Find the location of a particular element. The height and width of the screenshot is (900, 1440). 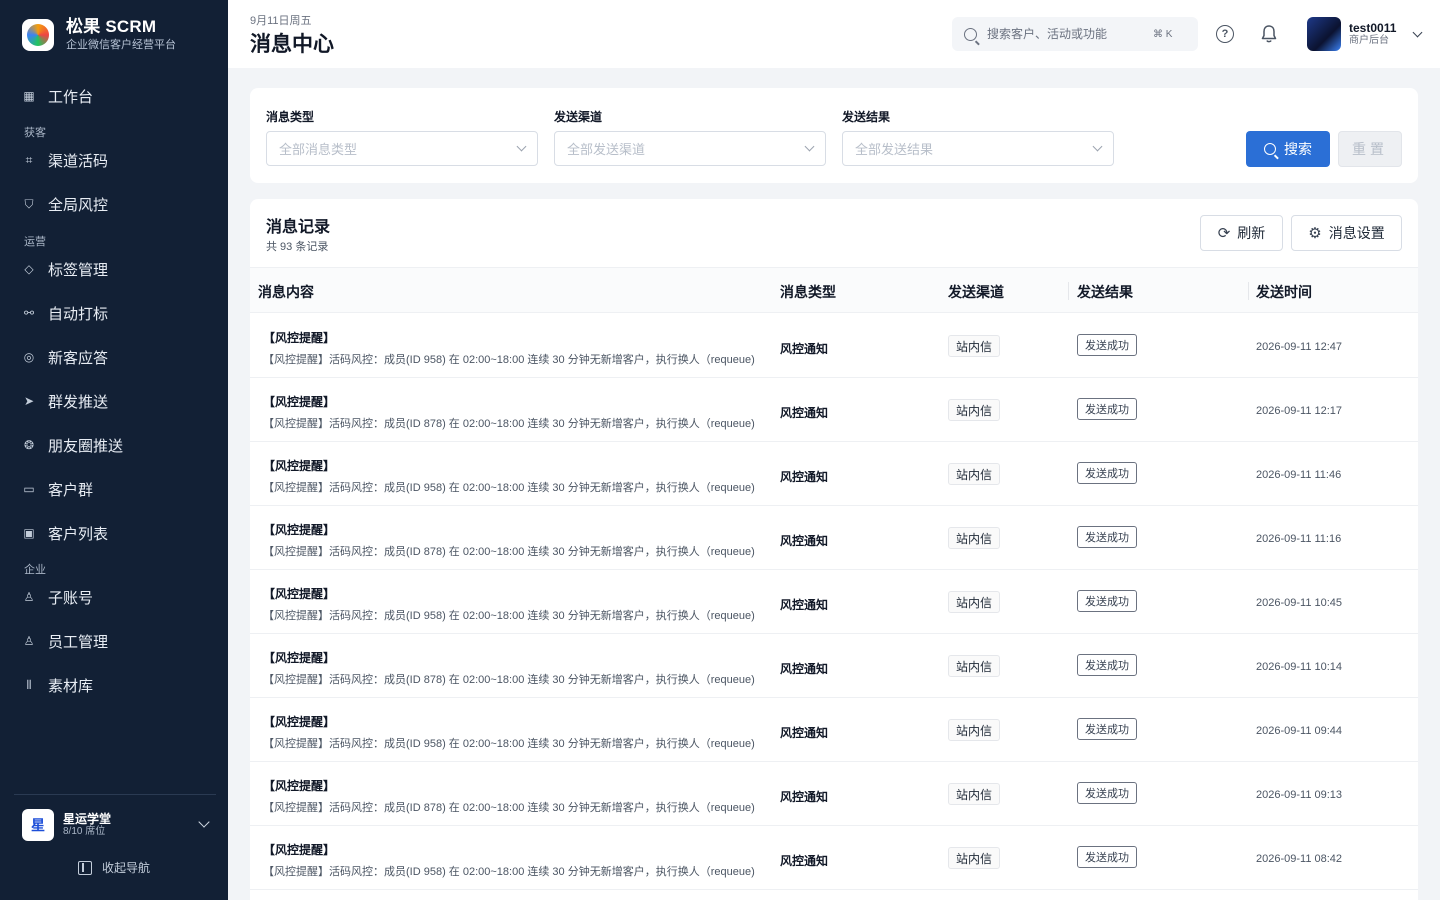

global-search-input is located at coordinates (1067, 34).